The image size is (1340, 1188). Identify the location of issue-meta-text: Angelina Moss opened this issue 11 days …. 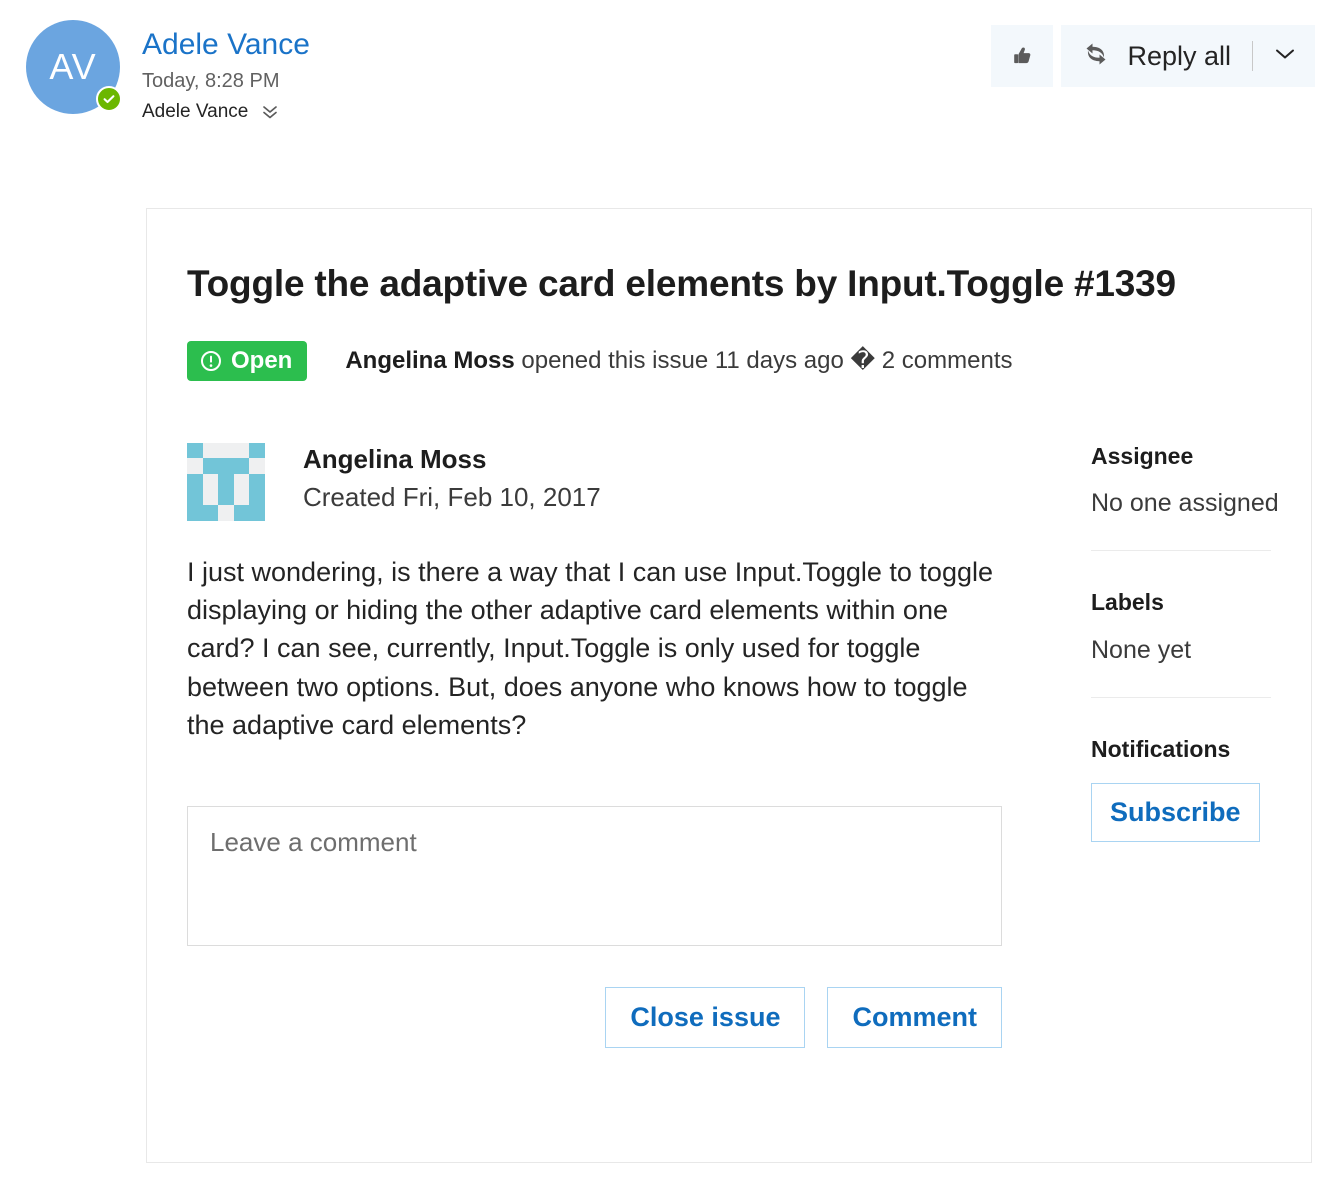
(678, 360).